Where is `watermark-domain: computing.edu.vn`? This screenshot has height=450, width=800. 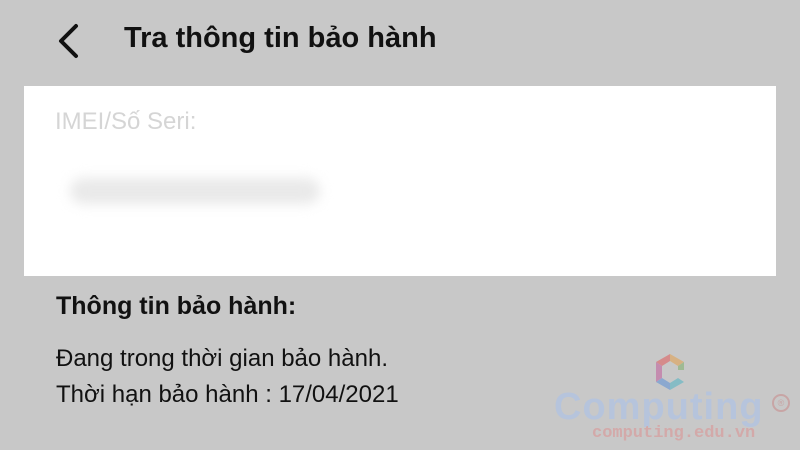
watermark-domain: computing.edu.vn is located at coordinates (674, 433).